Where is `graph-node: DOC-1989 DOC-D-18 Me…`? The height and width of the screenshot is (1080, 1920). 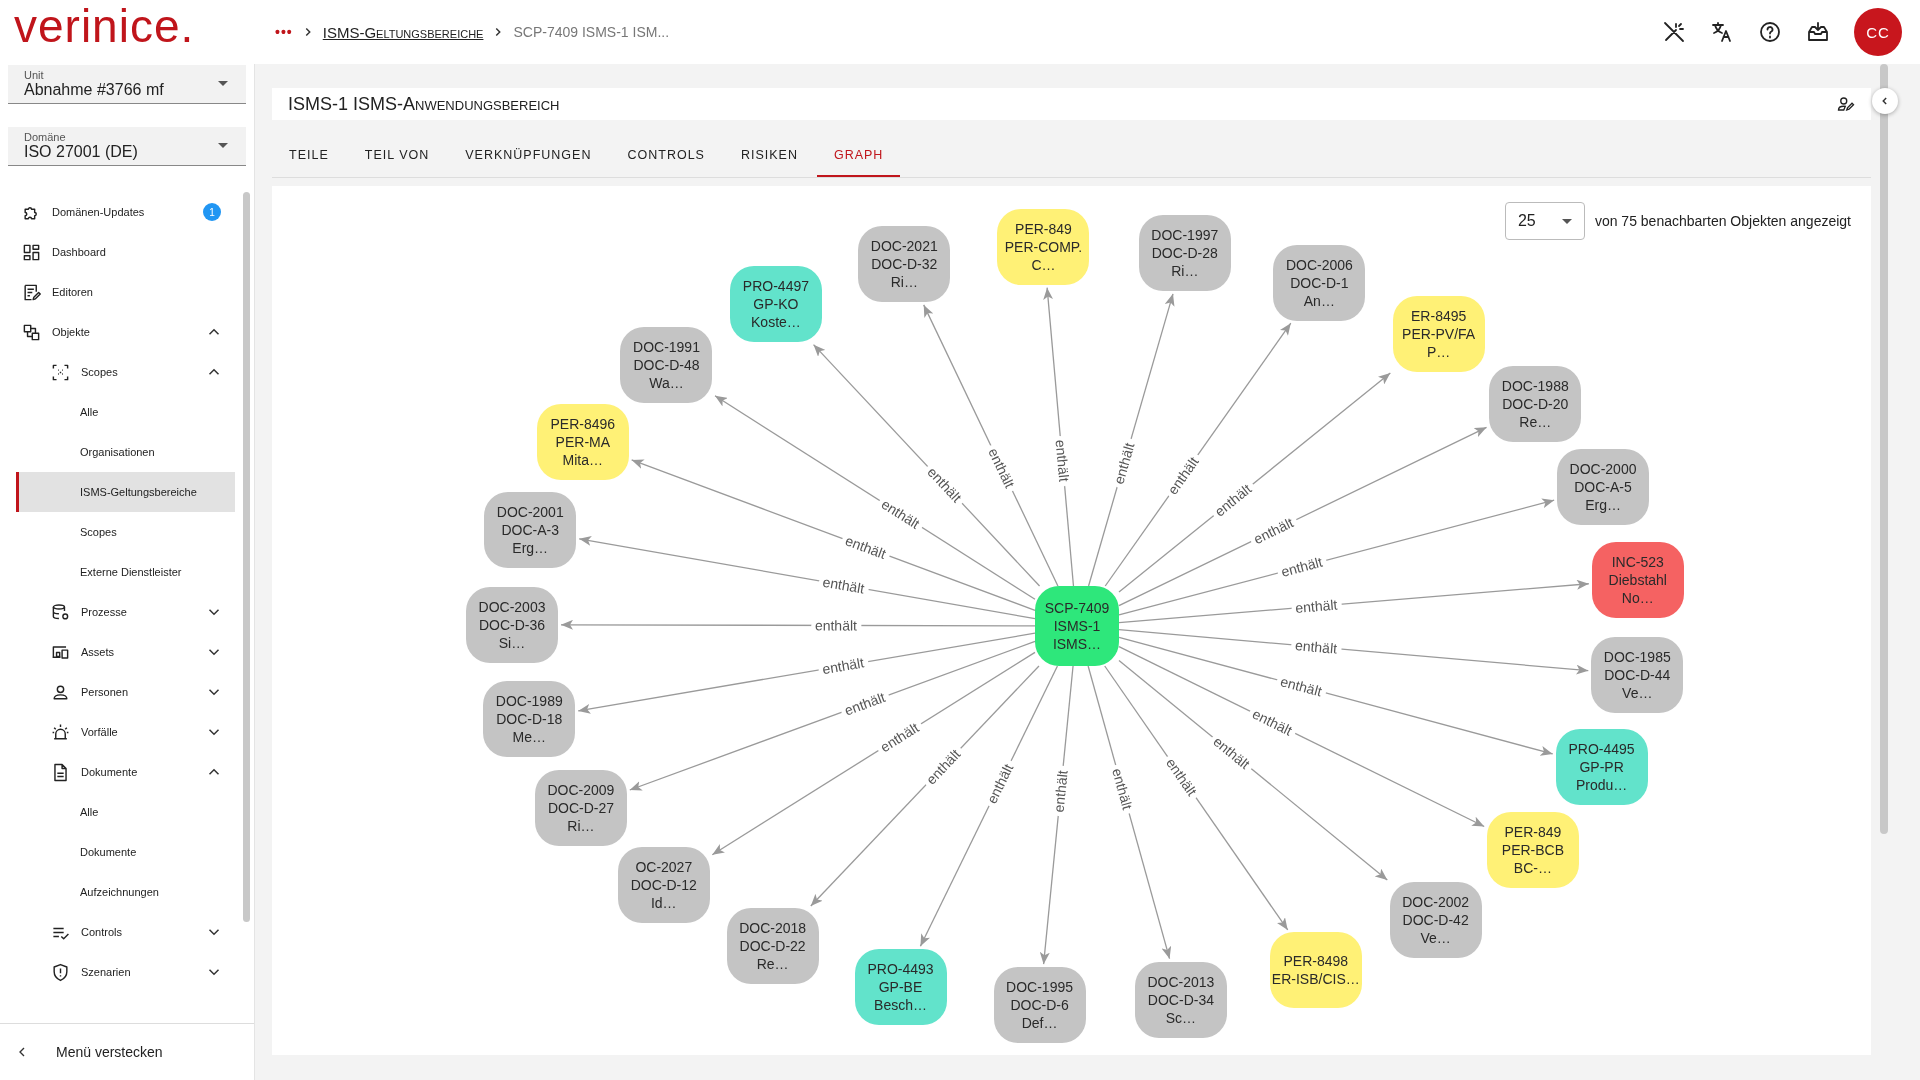 graph-node: DOC-1989 DOC-D-18 Me… is located at coordinates (529, 719).